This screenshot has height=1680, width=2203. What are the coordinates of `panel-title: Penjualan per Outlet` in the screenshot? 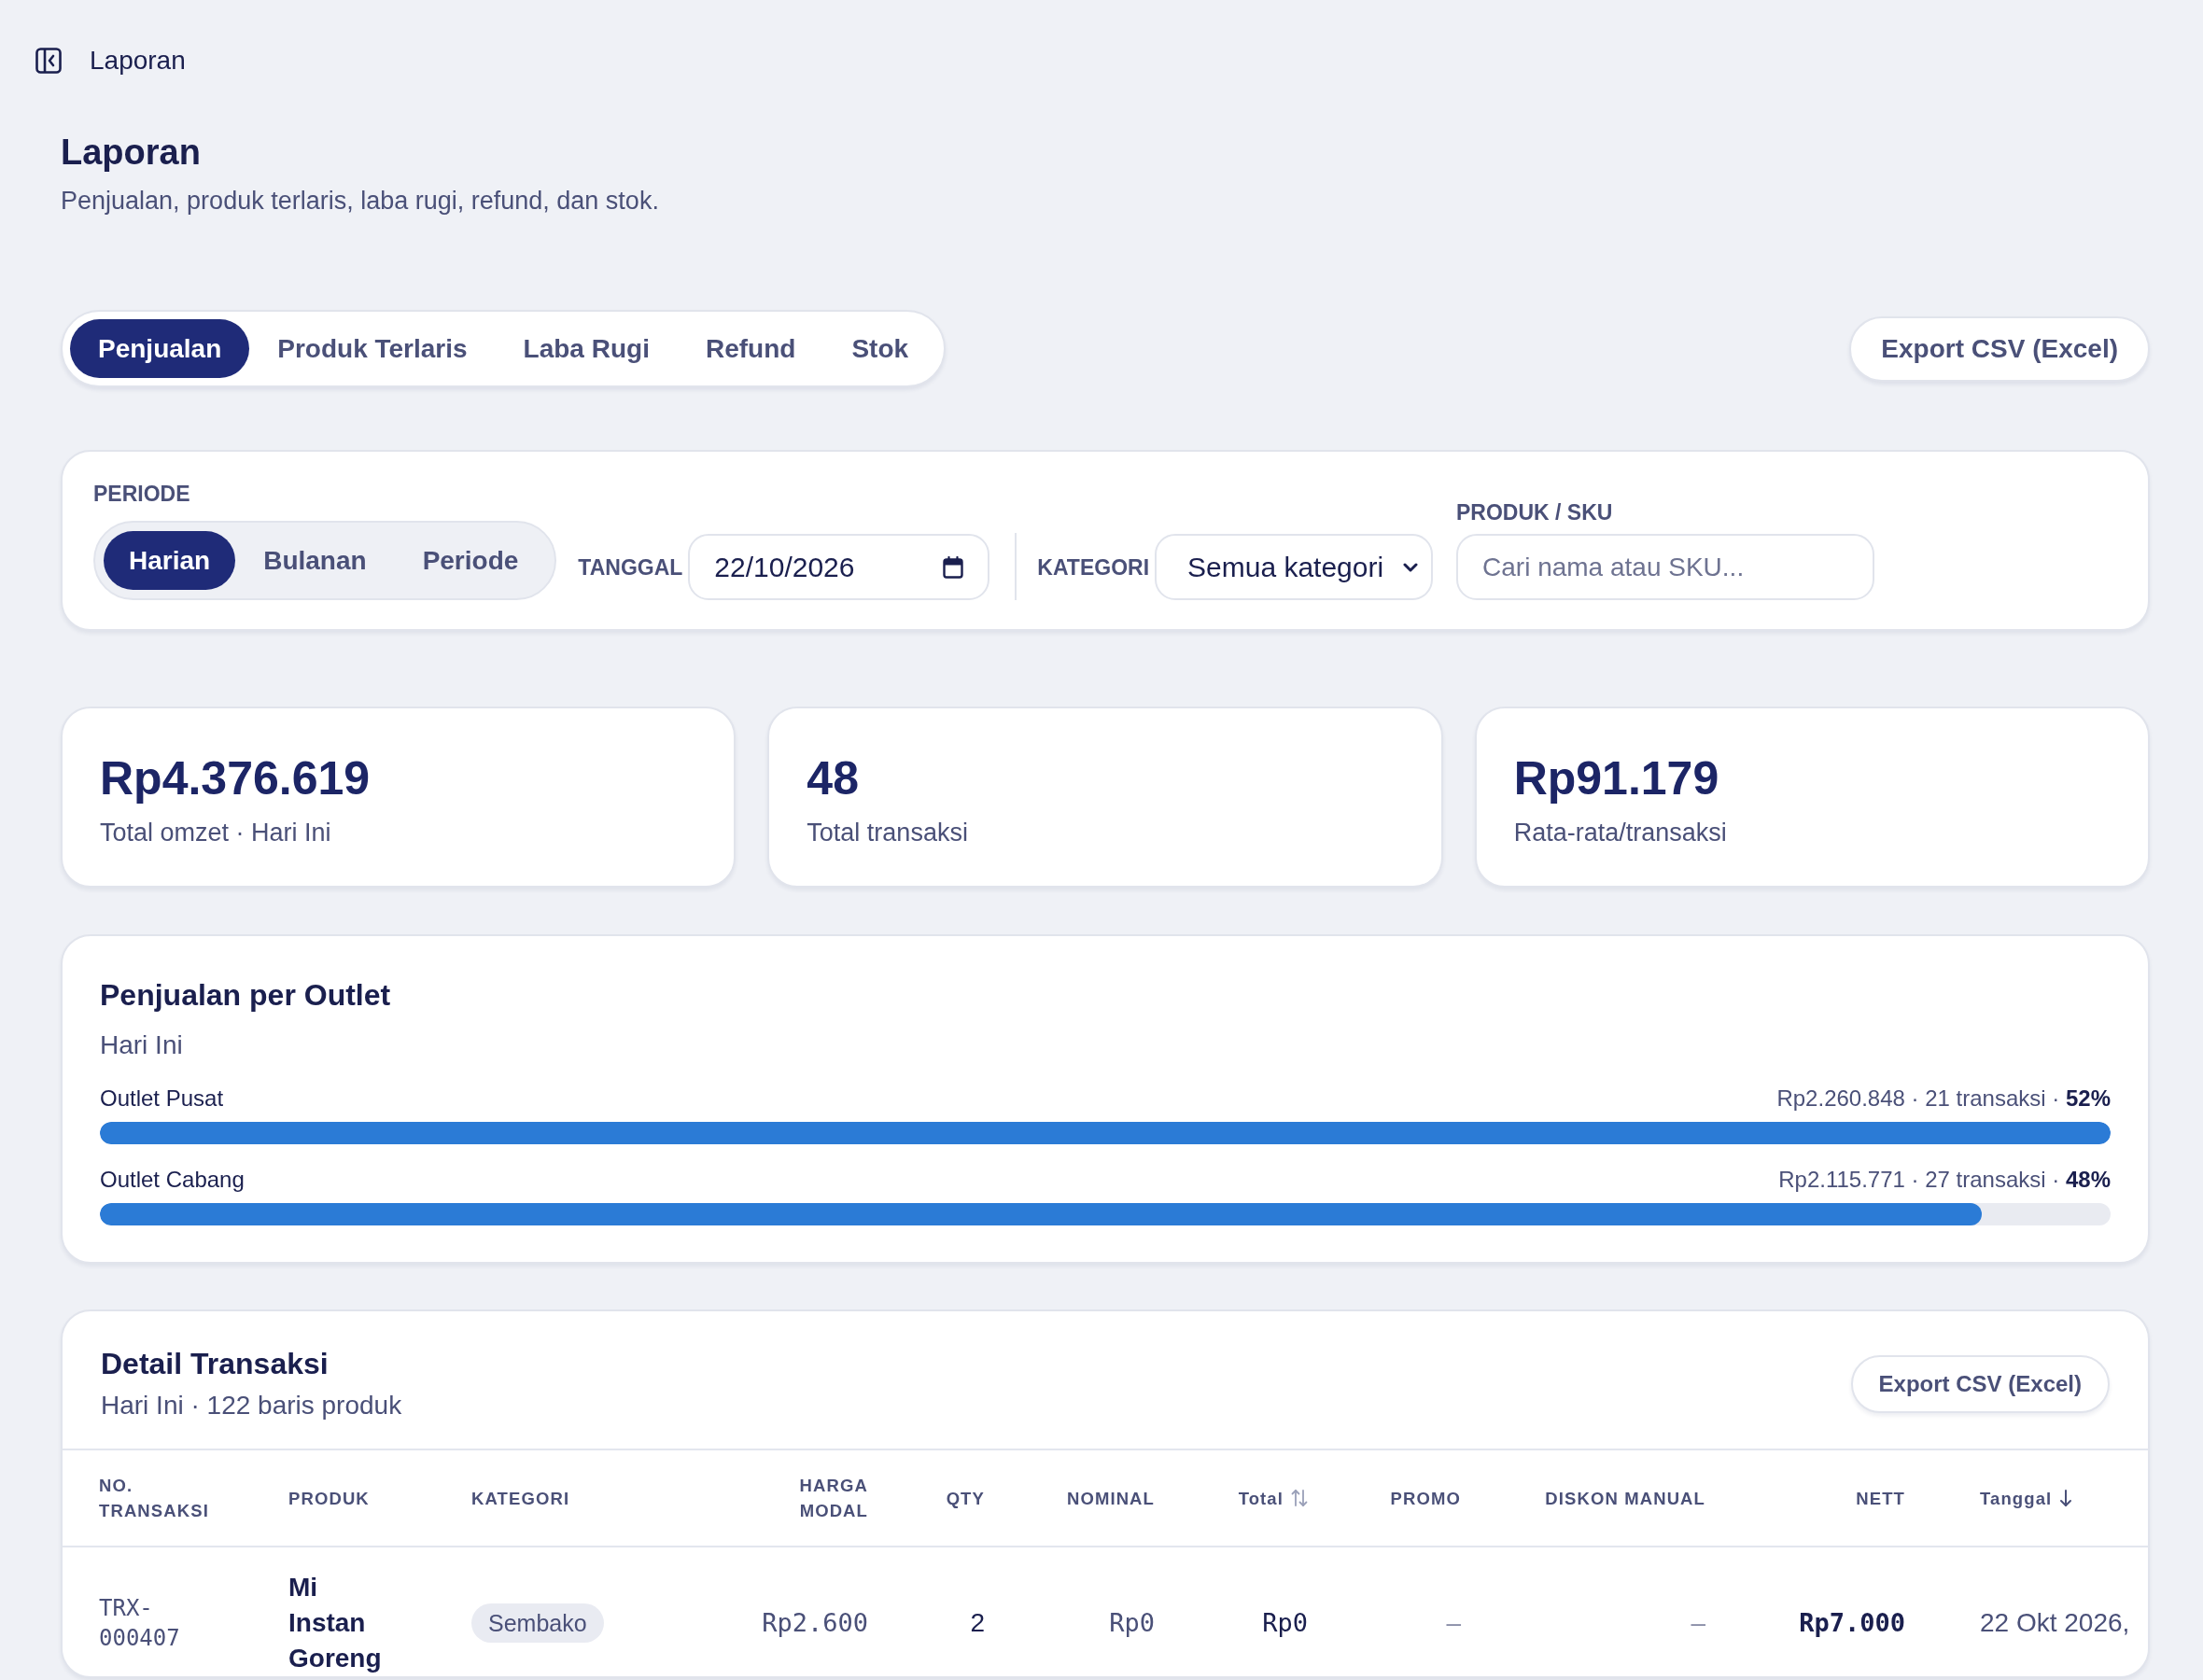 It's located at (246, 995).